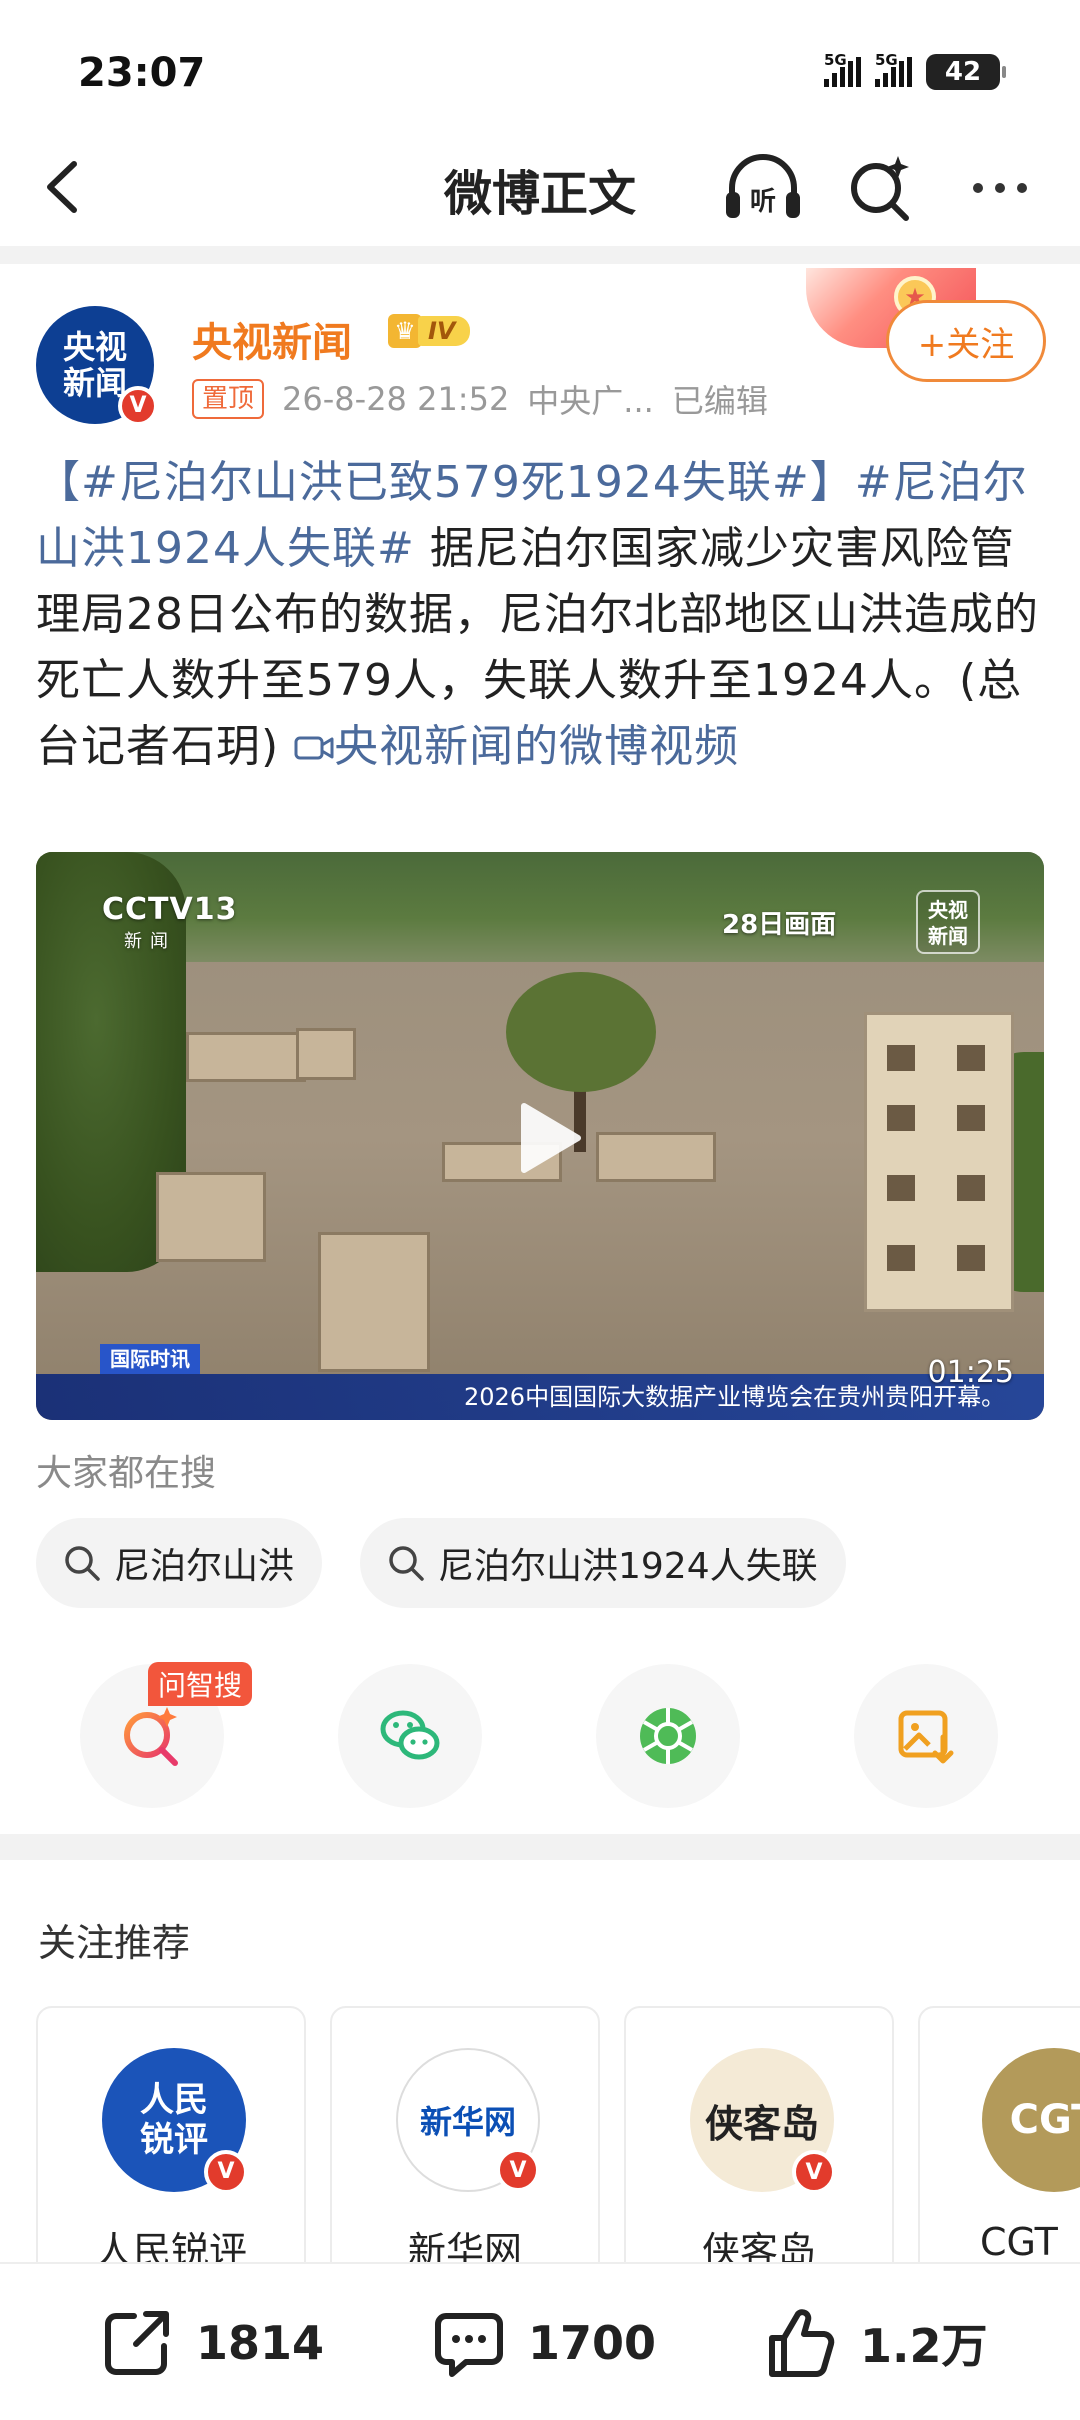  What do you see at coordinates (469, 2345) in the screenshot?
I see `comment-icon` at bounding box center [469, 2345].